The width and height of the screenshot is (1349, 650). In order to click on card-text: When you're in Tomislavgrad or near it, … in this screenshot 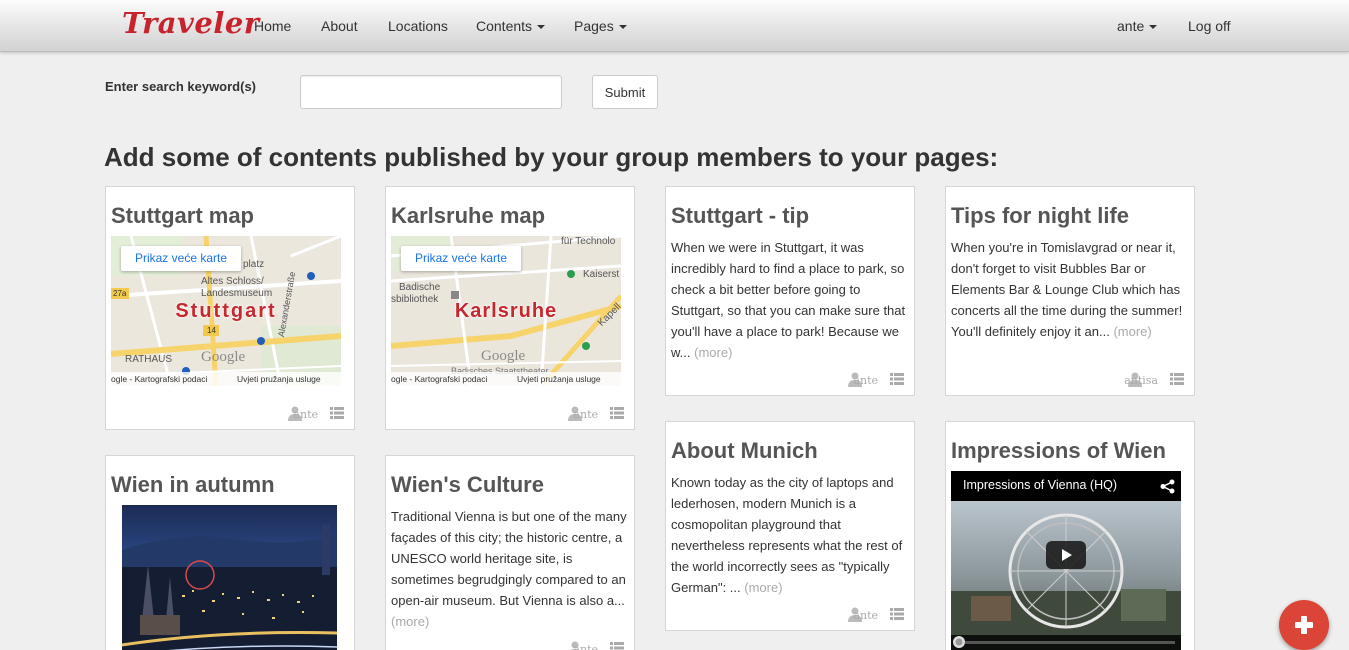, I will do `click(1067, 289)`.